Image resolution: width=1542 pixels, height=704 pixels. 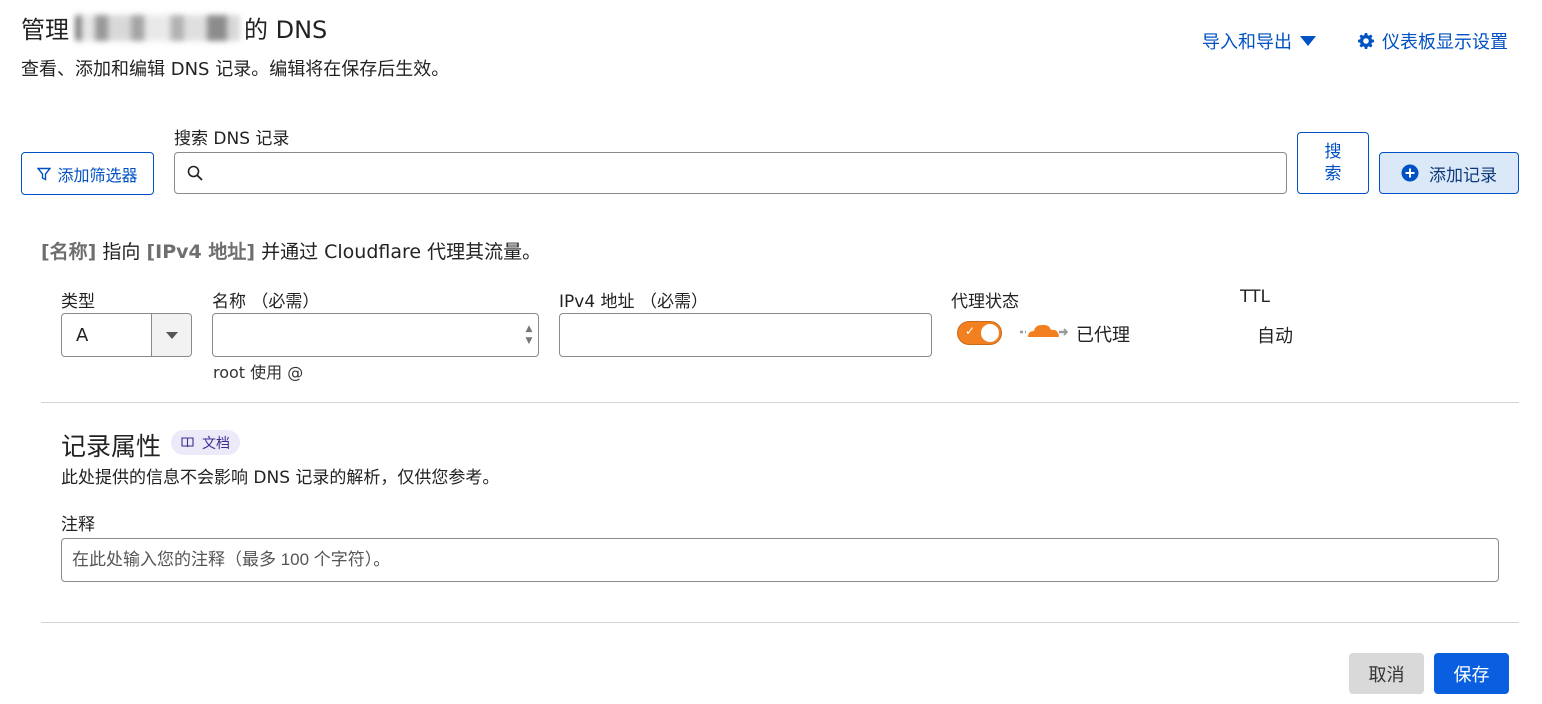 What do you see at coordinates (529, 329) in the screenshot?
I see `spin-up-icon: ▲` at bounding box center [529, 329].